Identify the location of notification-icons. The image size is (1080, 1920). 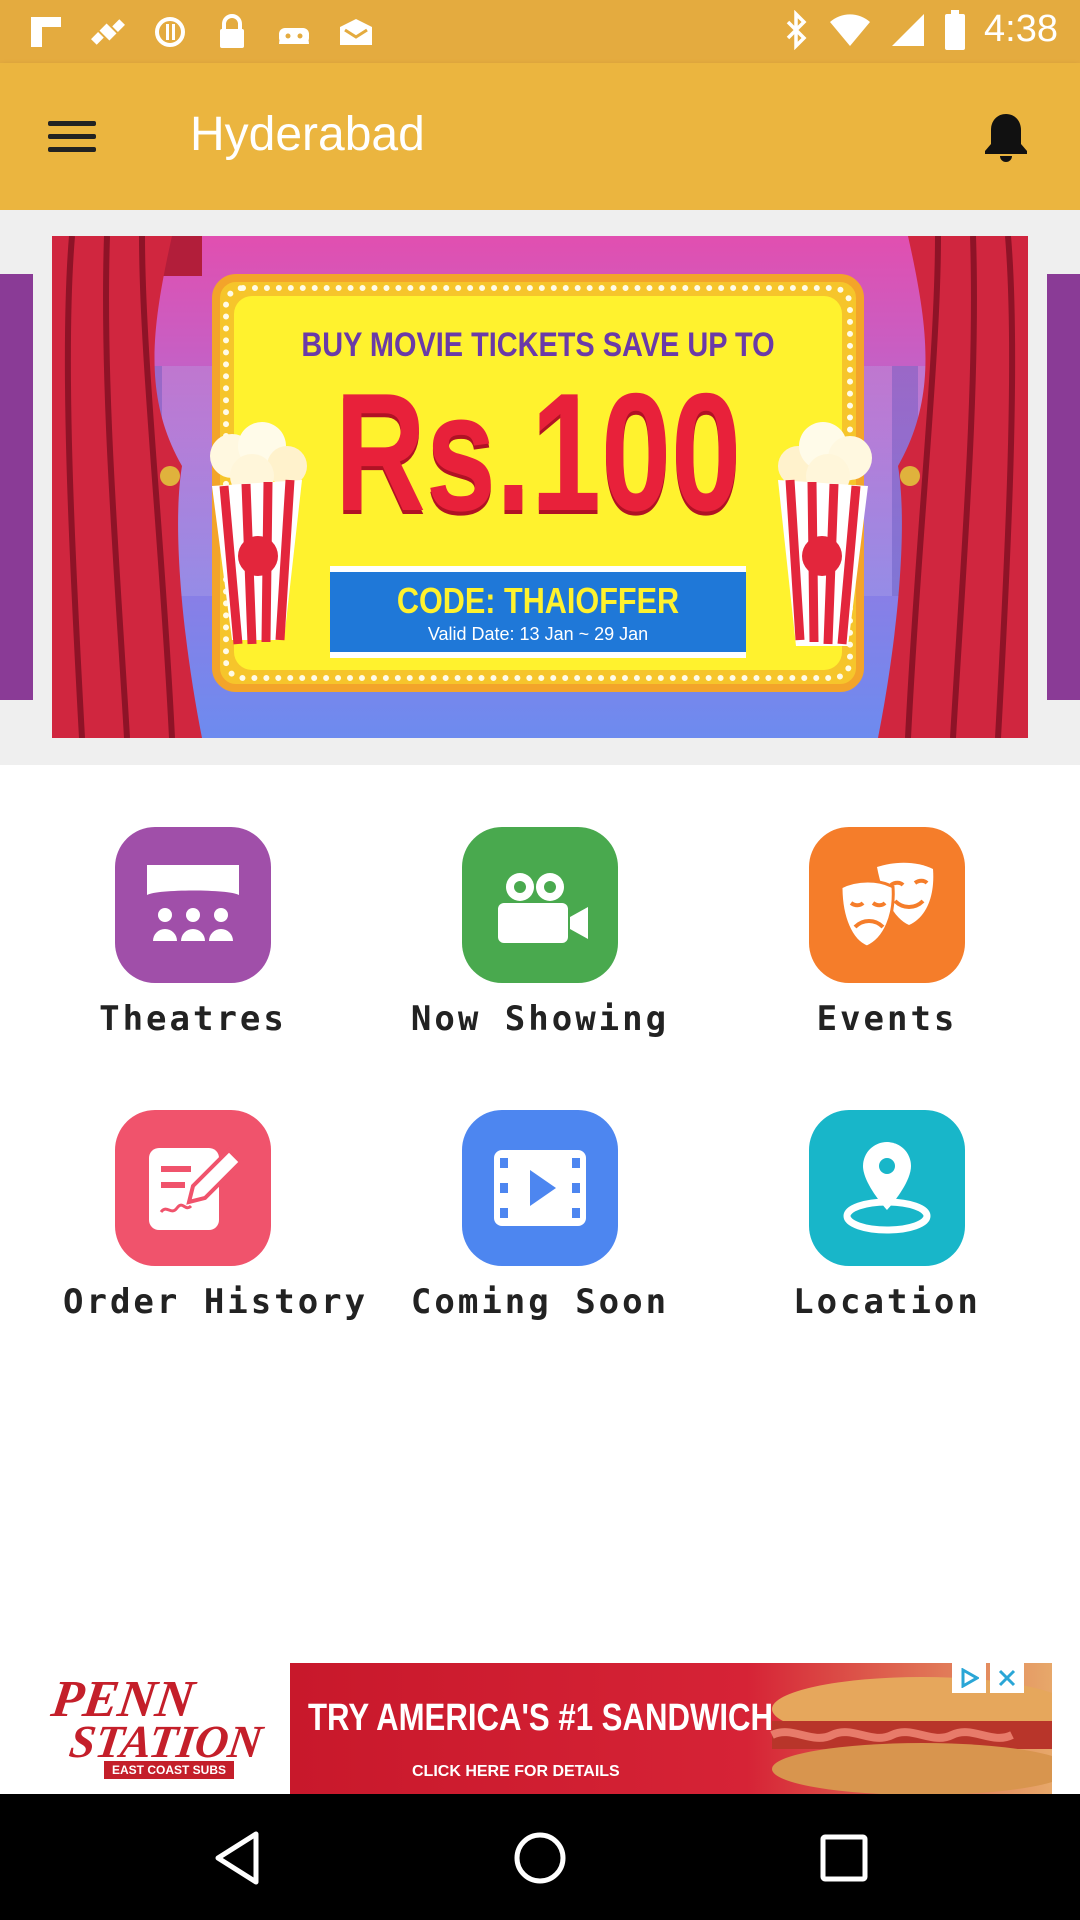
(201, 32).